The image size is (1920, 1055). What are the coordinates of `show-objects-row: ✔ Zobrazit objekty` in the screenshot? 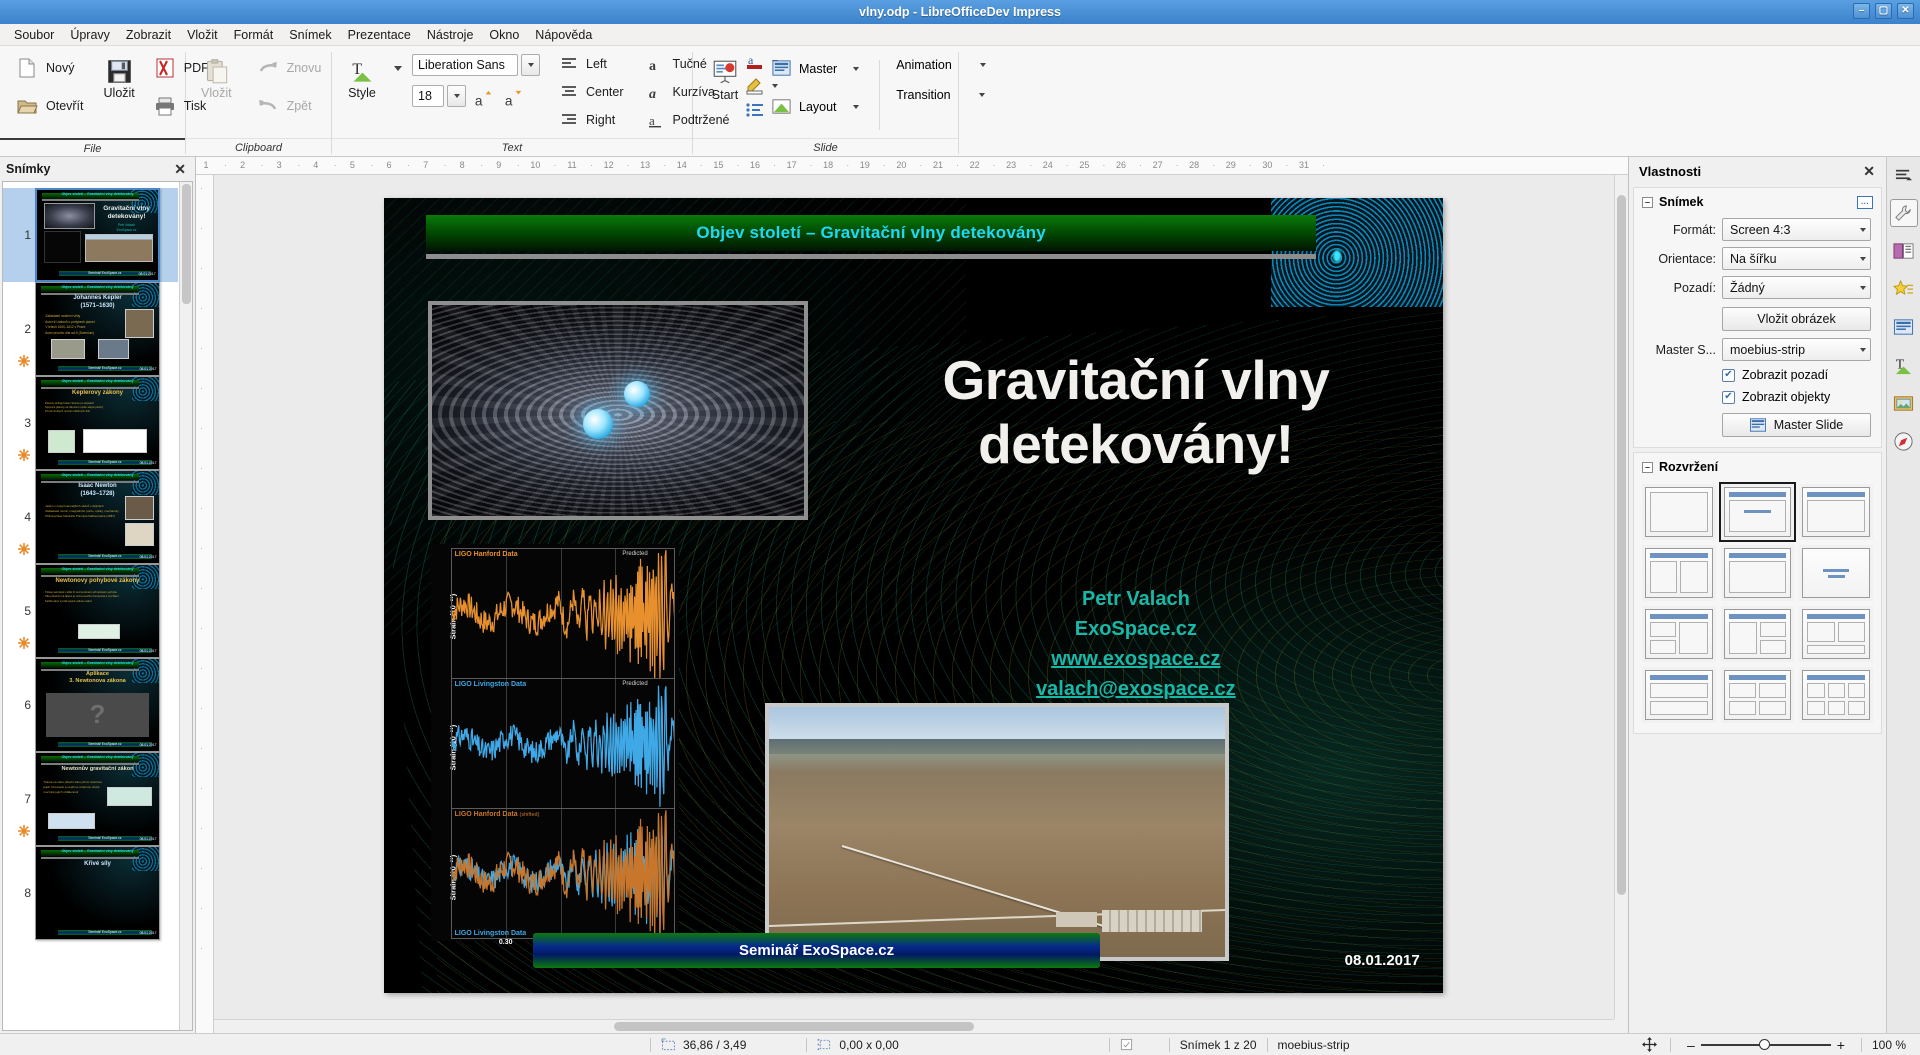 It's located at (1757, 397).